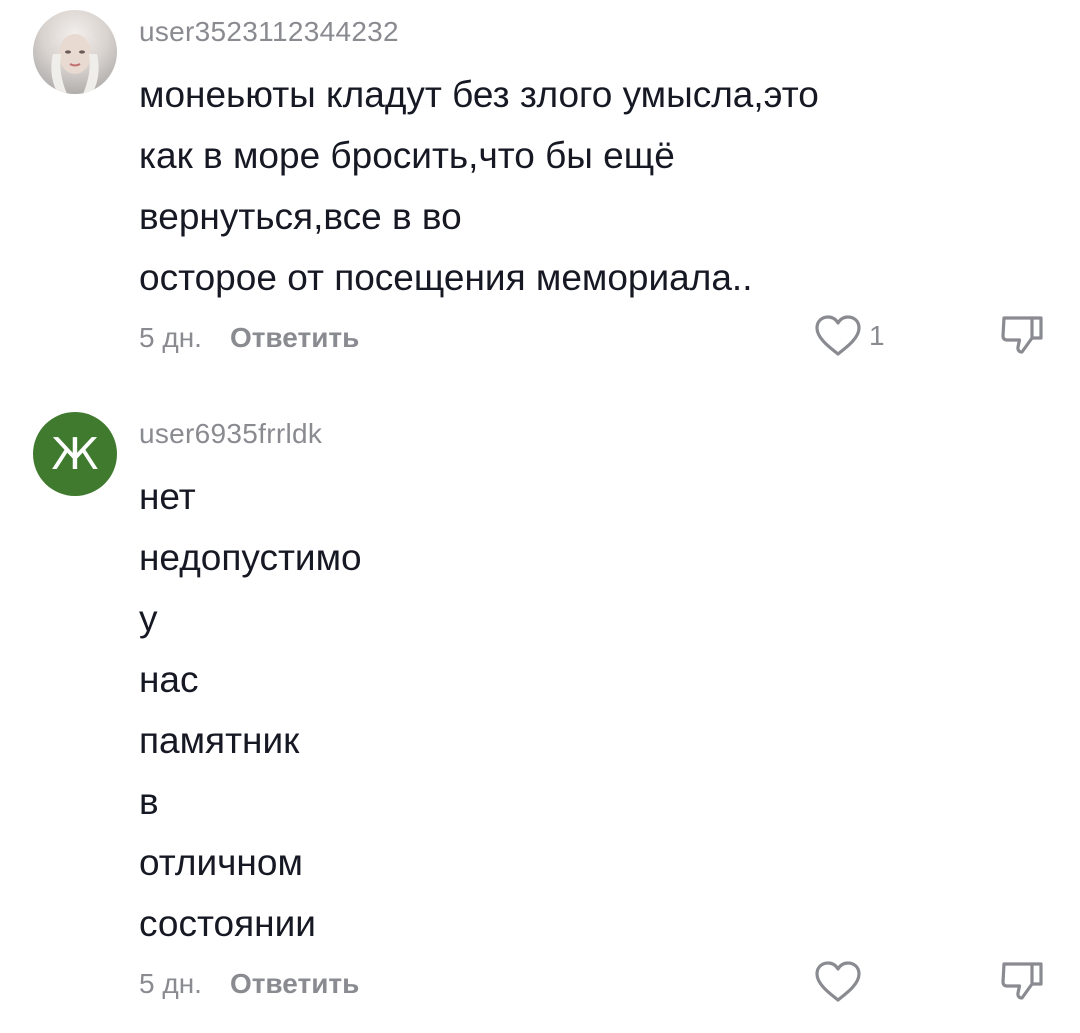  I want to click on user-photo-avatar-icon, so click(75, 63).